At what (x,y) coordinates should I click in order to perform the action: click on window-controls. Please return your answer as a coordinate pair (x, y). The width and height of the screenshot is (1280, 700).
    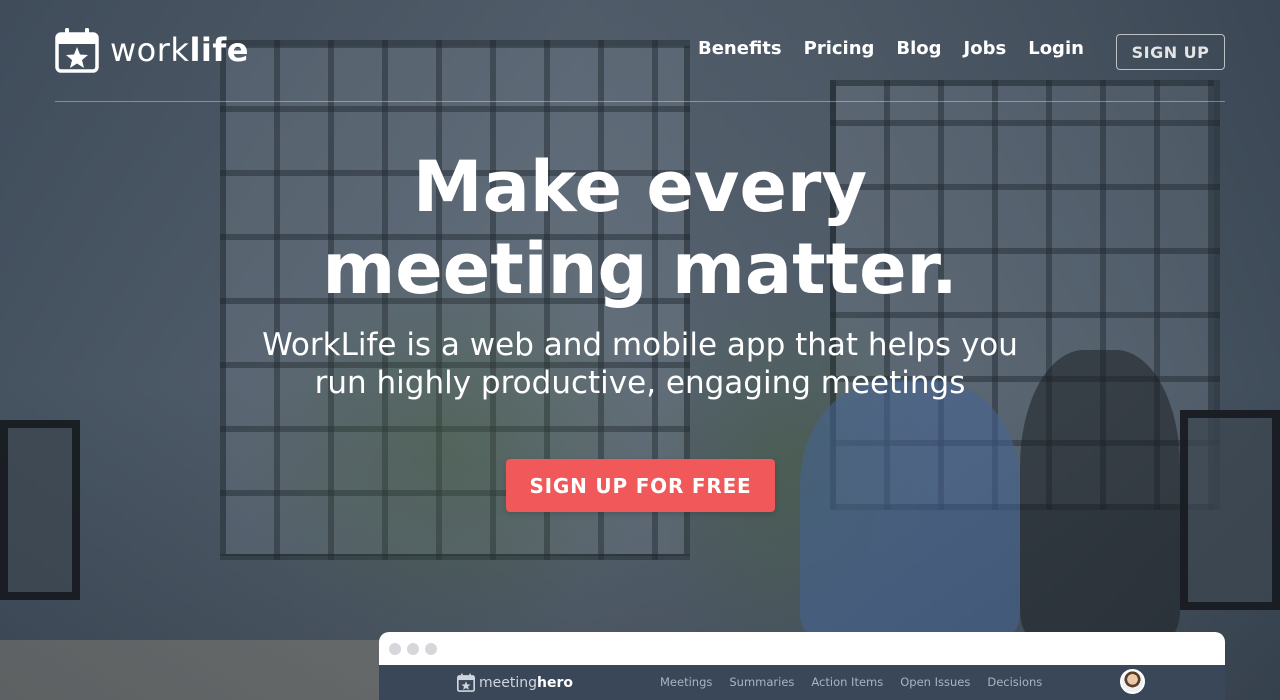
    Looking at the image, I should click on (416, 649).